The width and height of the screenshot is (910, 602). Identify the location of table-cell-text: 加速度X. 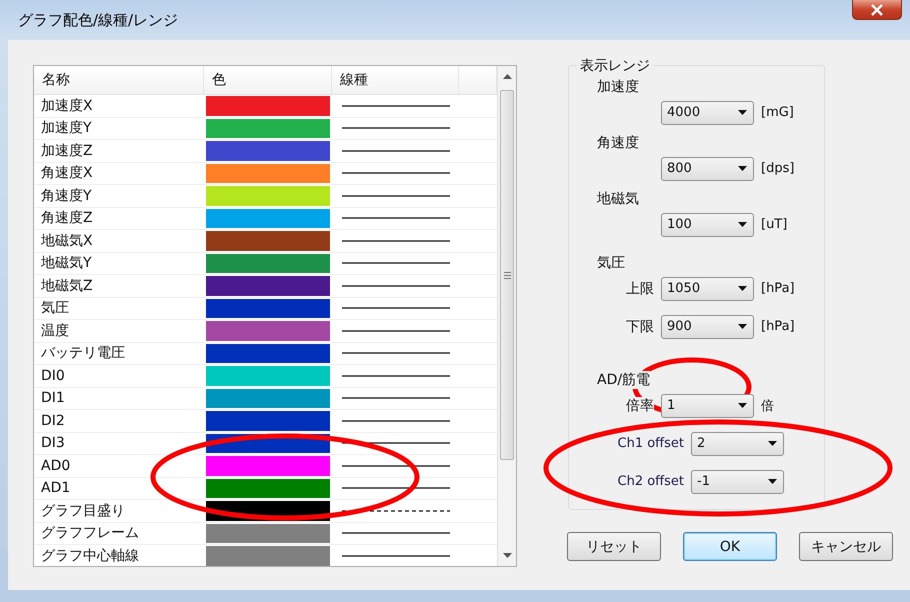
(67, 106).